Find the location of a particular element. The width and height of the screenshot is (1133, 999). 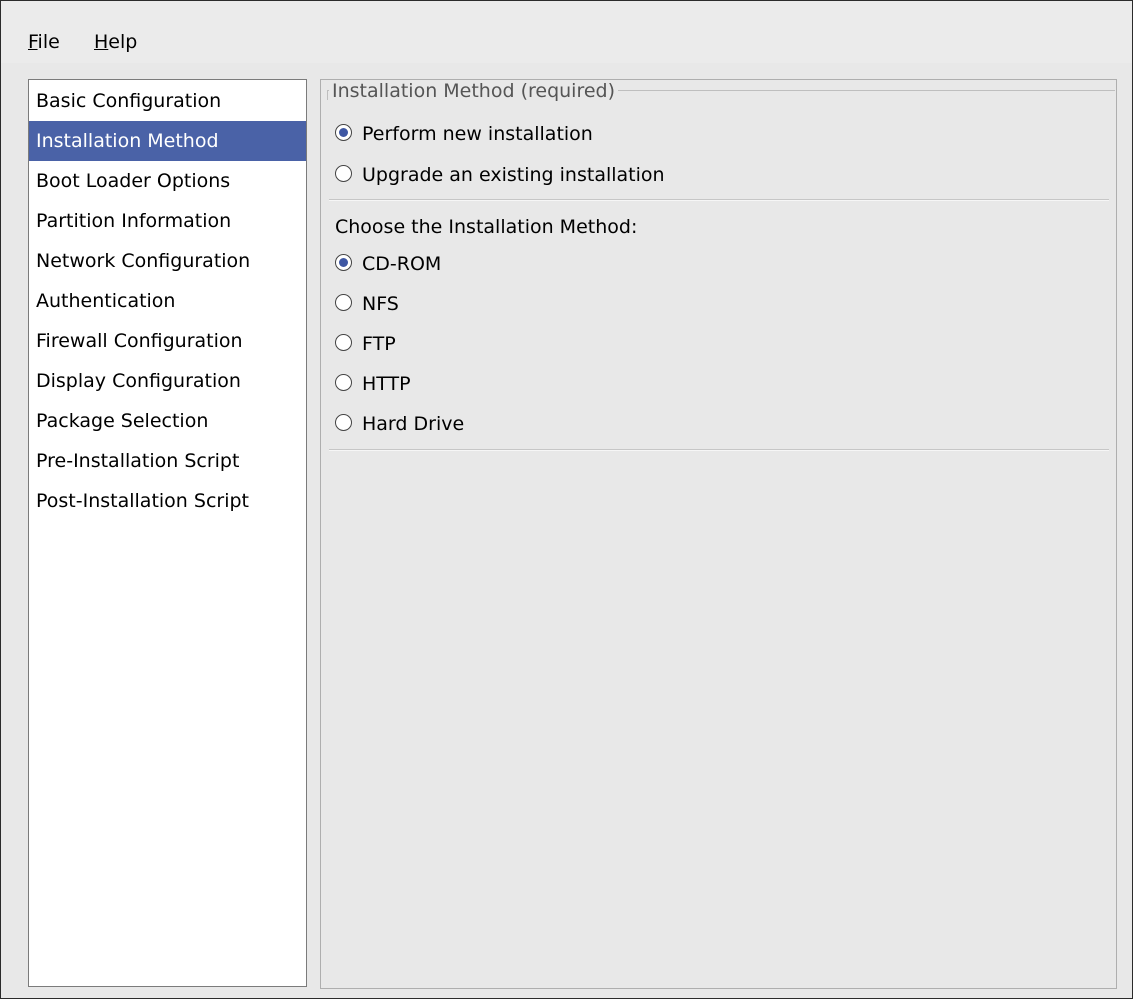

sidebar-item-partition-information: Partition Information is located at coordinates (167, 221).